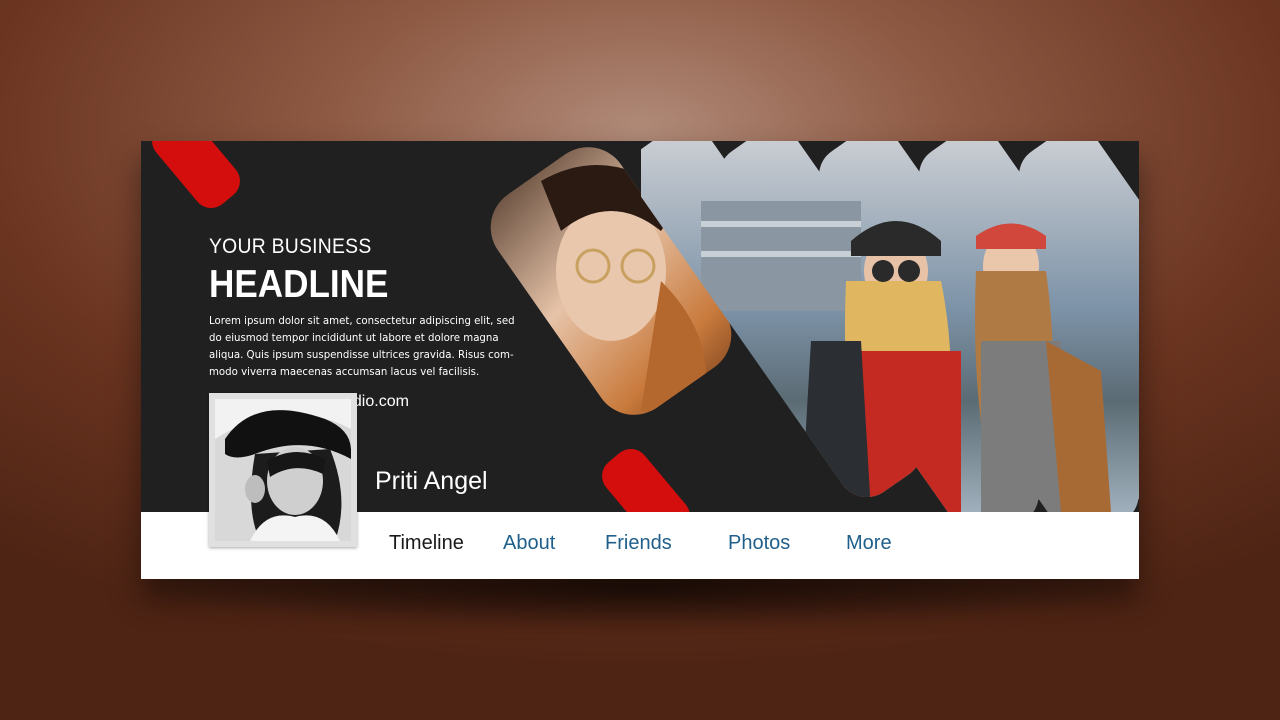 The width and height of the screenshot is (1280, 720). I want to click on profile-photo-icon, so click(283, 470).